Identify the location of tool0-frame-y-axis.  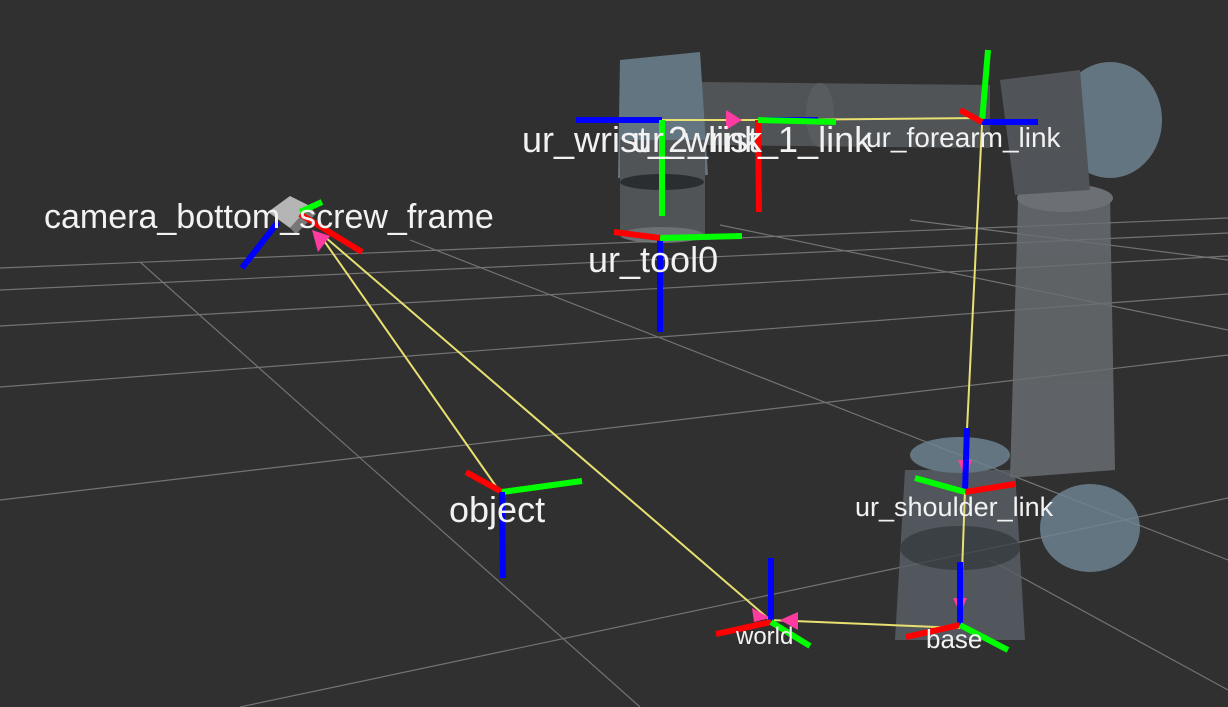
(701, 237).